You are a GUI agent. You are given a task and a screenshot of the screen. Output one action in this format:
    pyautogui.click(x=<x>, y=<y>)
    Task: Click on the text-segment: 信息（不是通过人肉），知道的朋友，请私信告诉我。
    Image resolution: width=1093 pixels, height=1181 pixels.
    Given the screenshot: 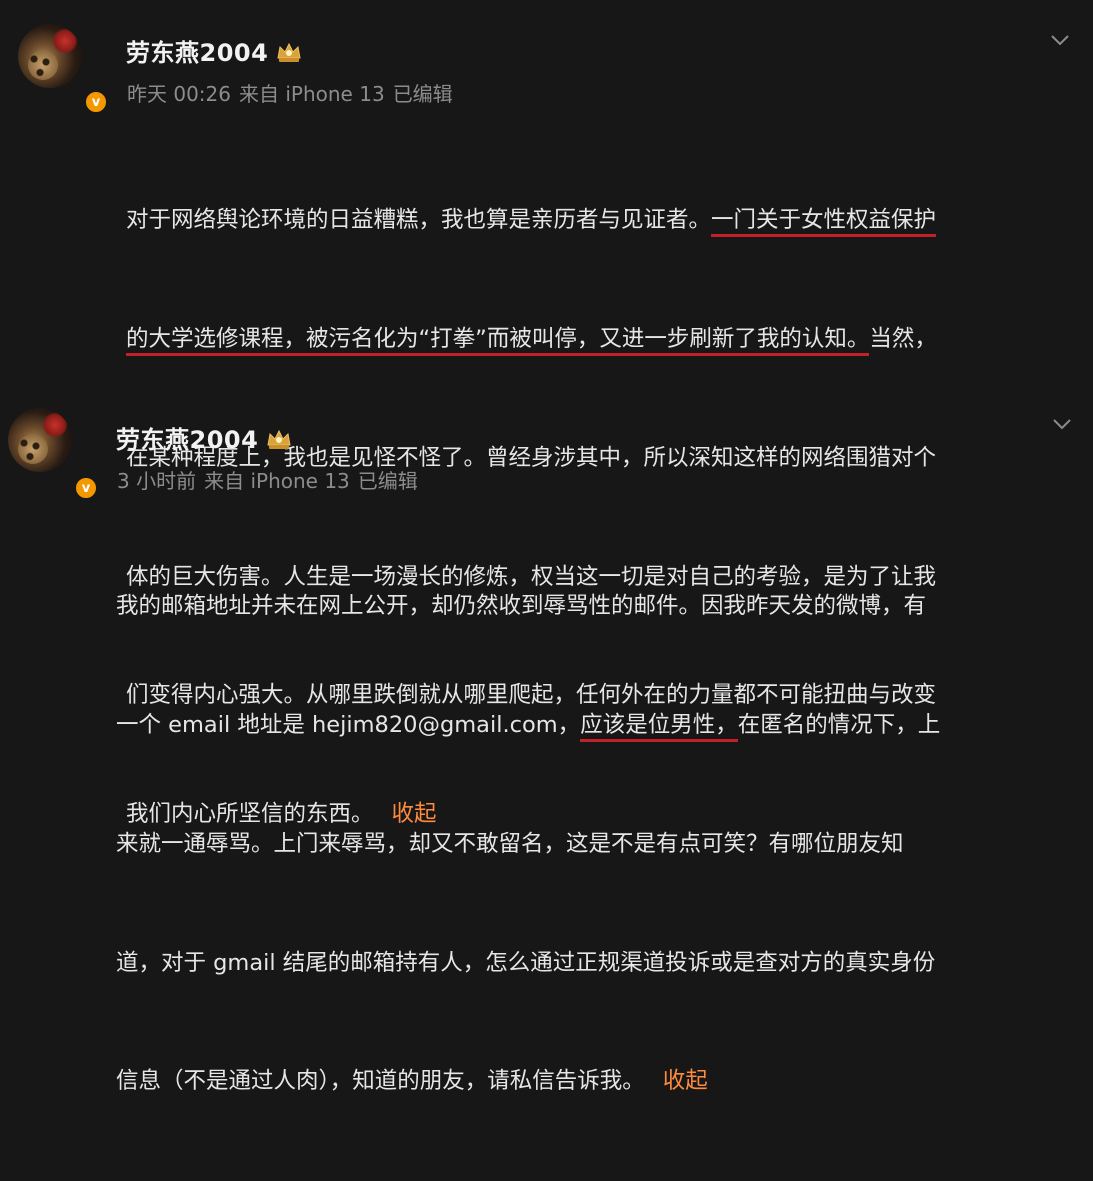 What is the action you would take?
    pyautogui.click(x=380, y=1081)
    